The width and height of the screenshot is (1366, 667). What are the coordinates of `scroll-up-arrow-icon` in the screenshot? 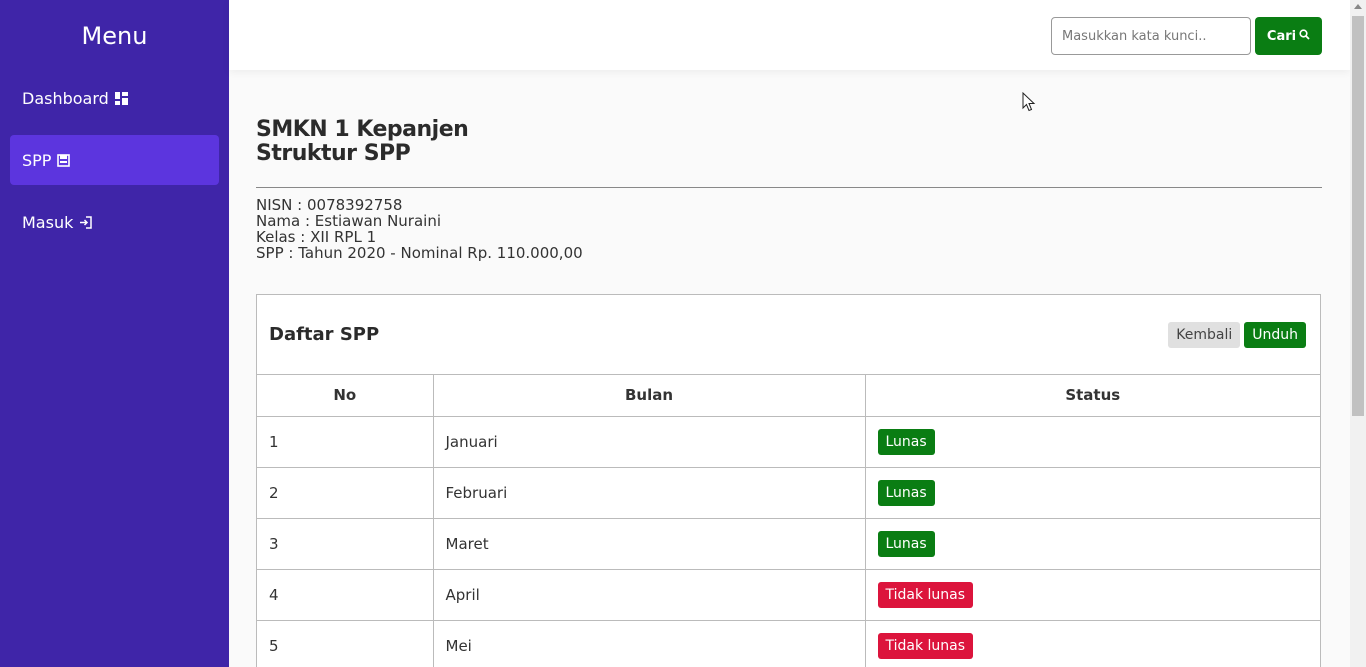 It's located at (1358, 6).